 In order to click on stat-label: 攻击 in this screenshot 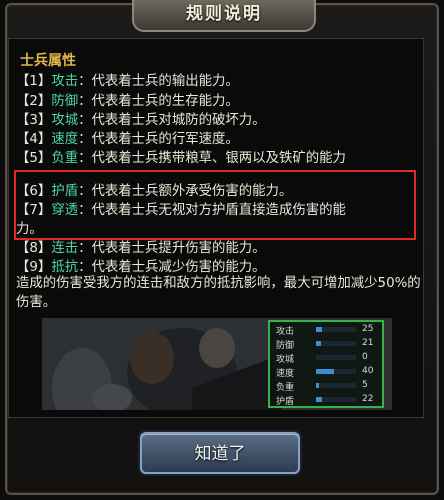, I will do `click(285, 332)`.